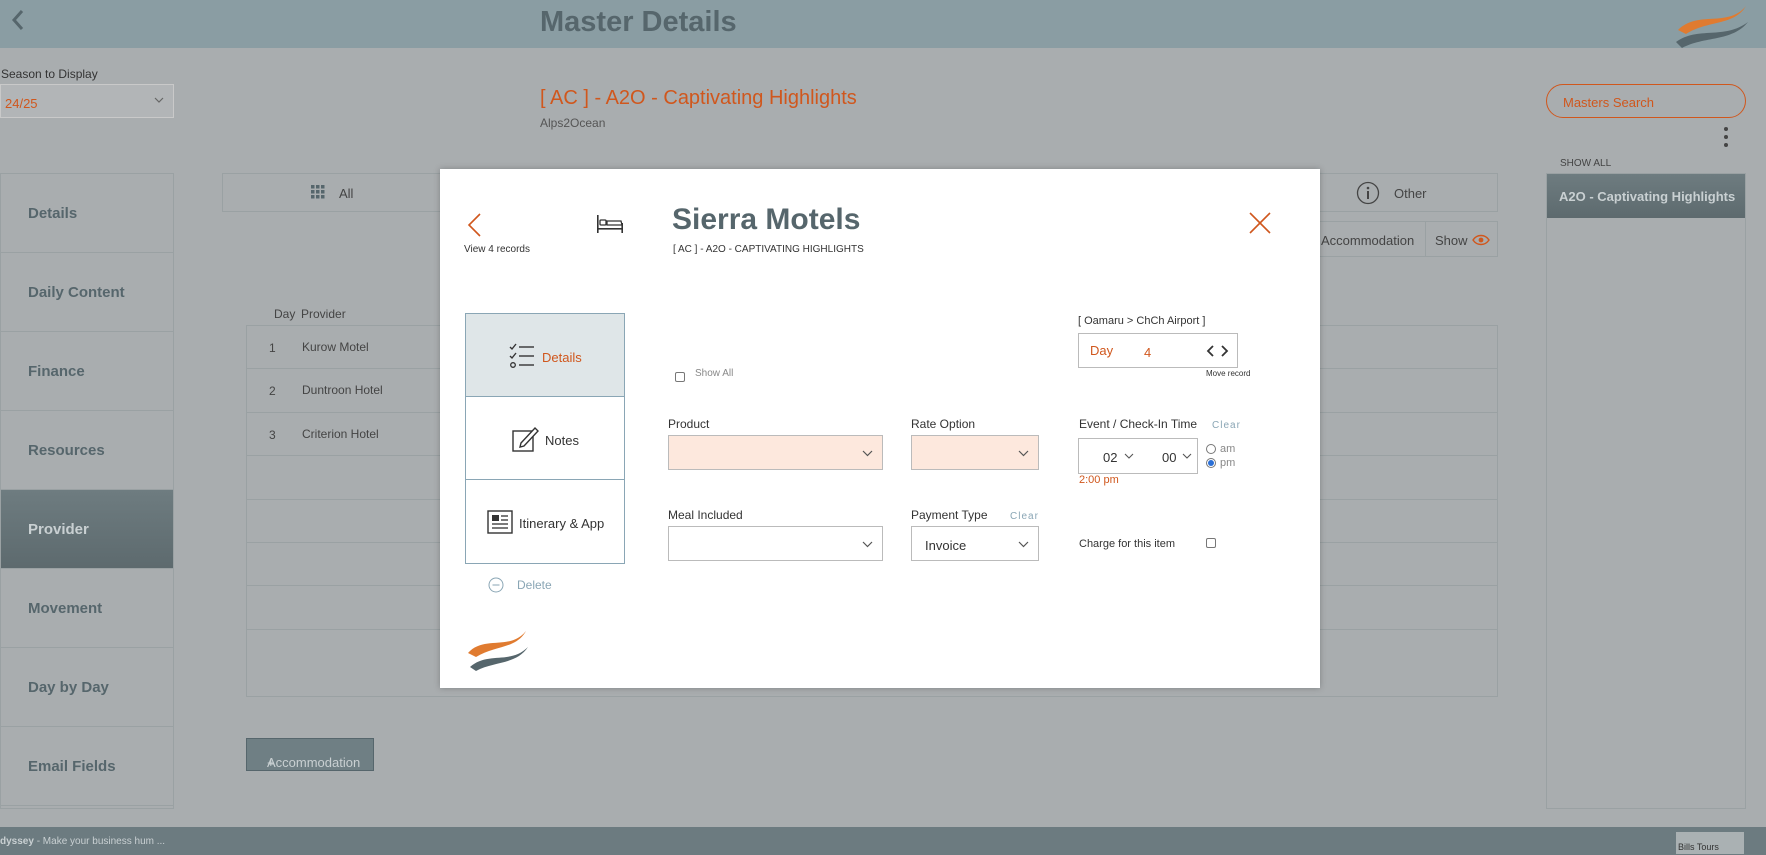  What do you see at coordinates (1260, 223) in the screenshot?
I see `close-icon` at bounding box center [1260, 223].